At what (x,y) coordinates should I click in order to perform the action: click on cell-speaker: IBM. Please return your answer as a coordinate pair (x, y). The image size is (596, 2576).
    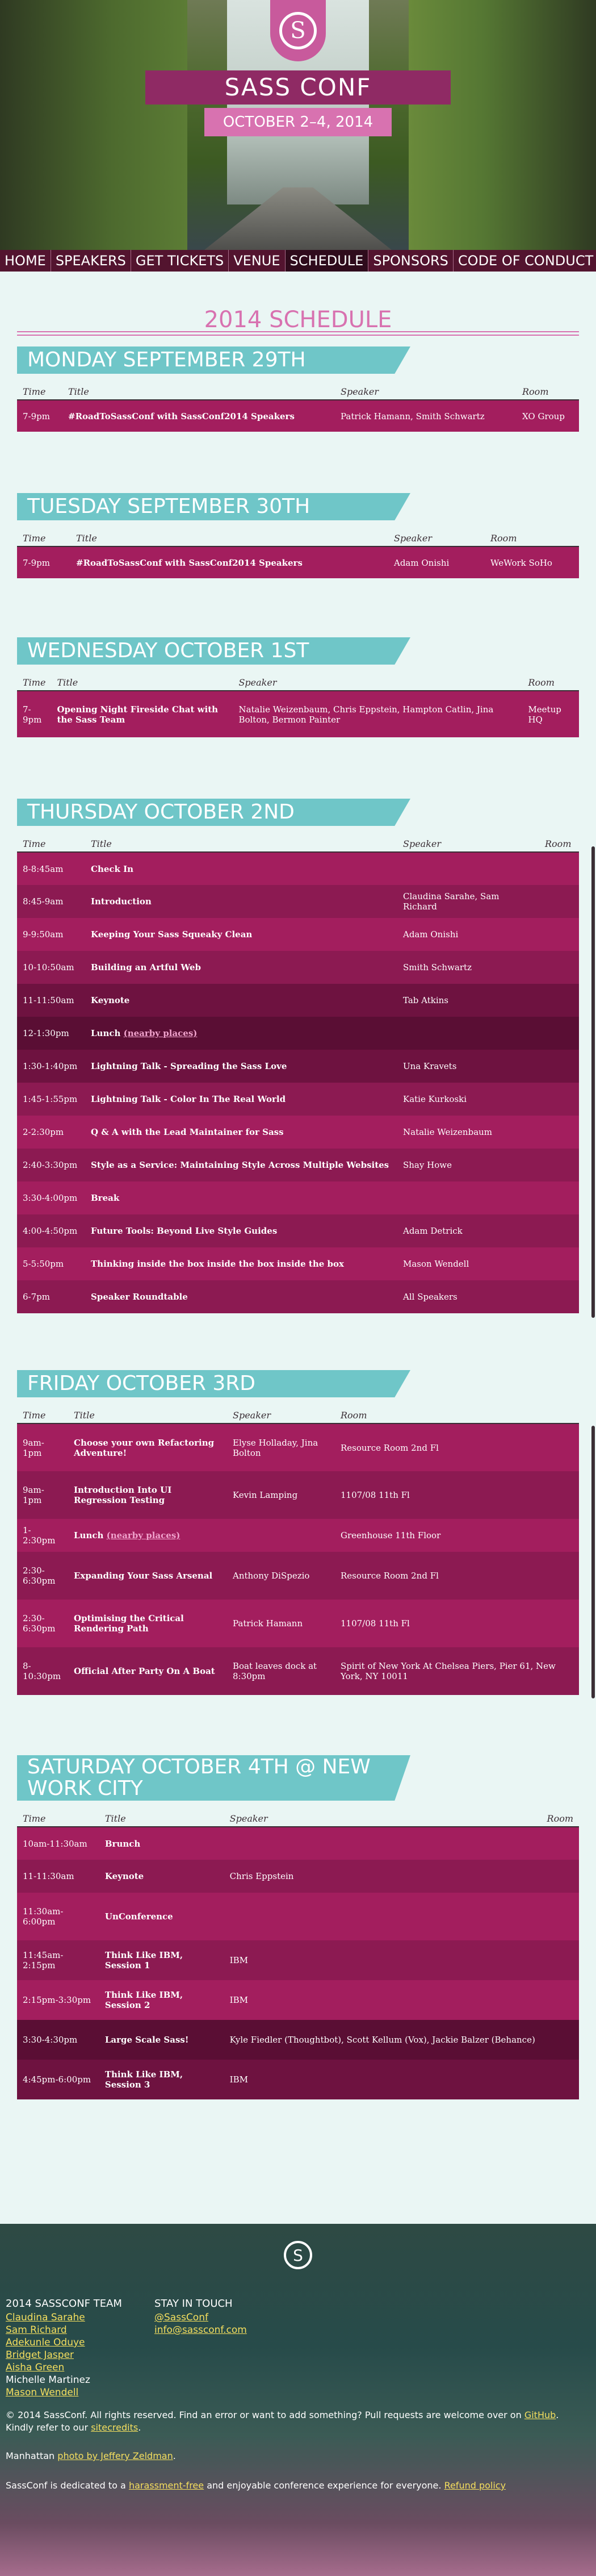
    Looking at the image, I should click on (238, 1960).